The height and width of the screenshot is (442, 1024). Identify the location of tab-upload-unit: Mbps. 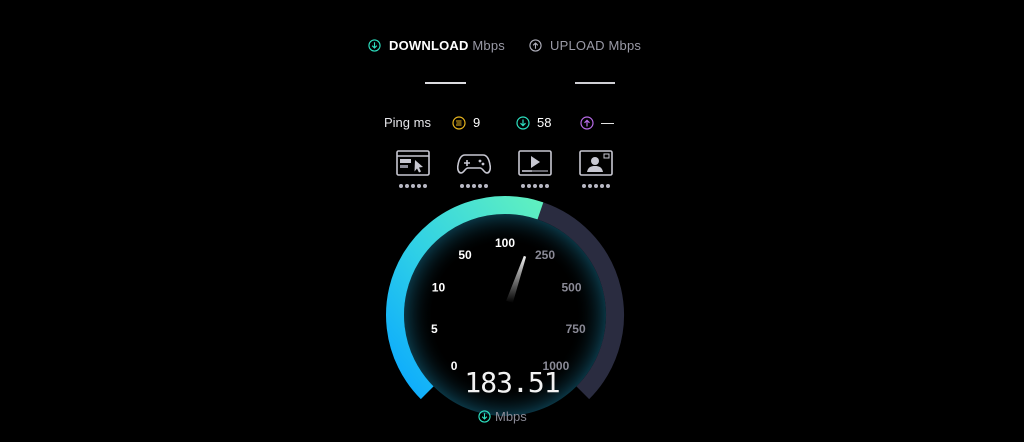
(625, 45).